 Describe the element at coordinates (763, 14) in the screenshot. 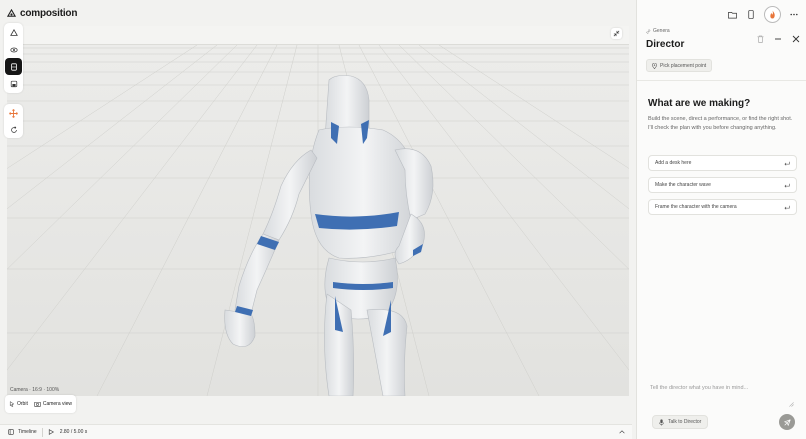

I see `header-actions` at that location.